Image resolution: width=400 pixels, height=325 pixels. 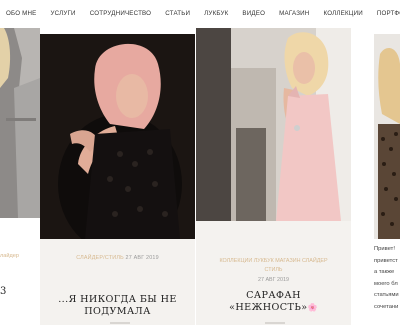 What do you see at coordinates (312, 307) in the screenshot?
I see `flower-emoji-icon: 🌸` at bounding box center [312, 307].